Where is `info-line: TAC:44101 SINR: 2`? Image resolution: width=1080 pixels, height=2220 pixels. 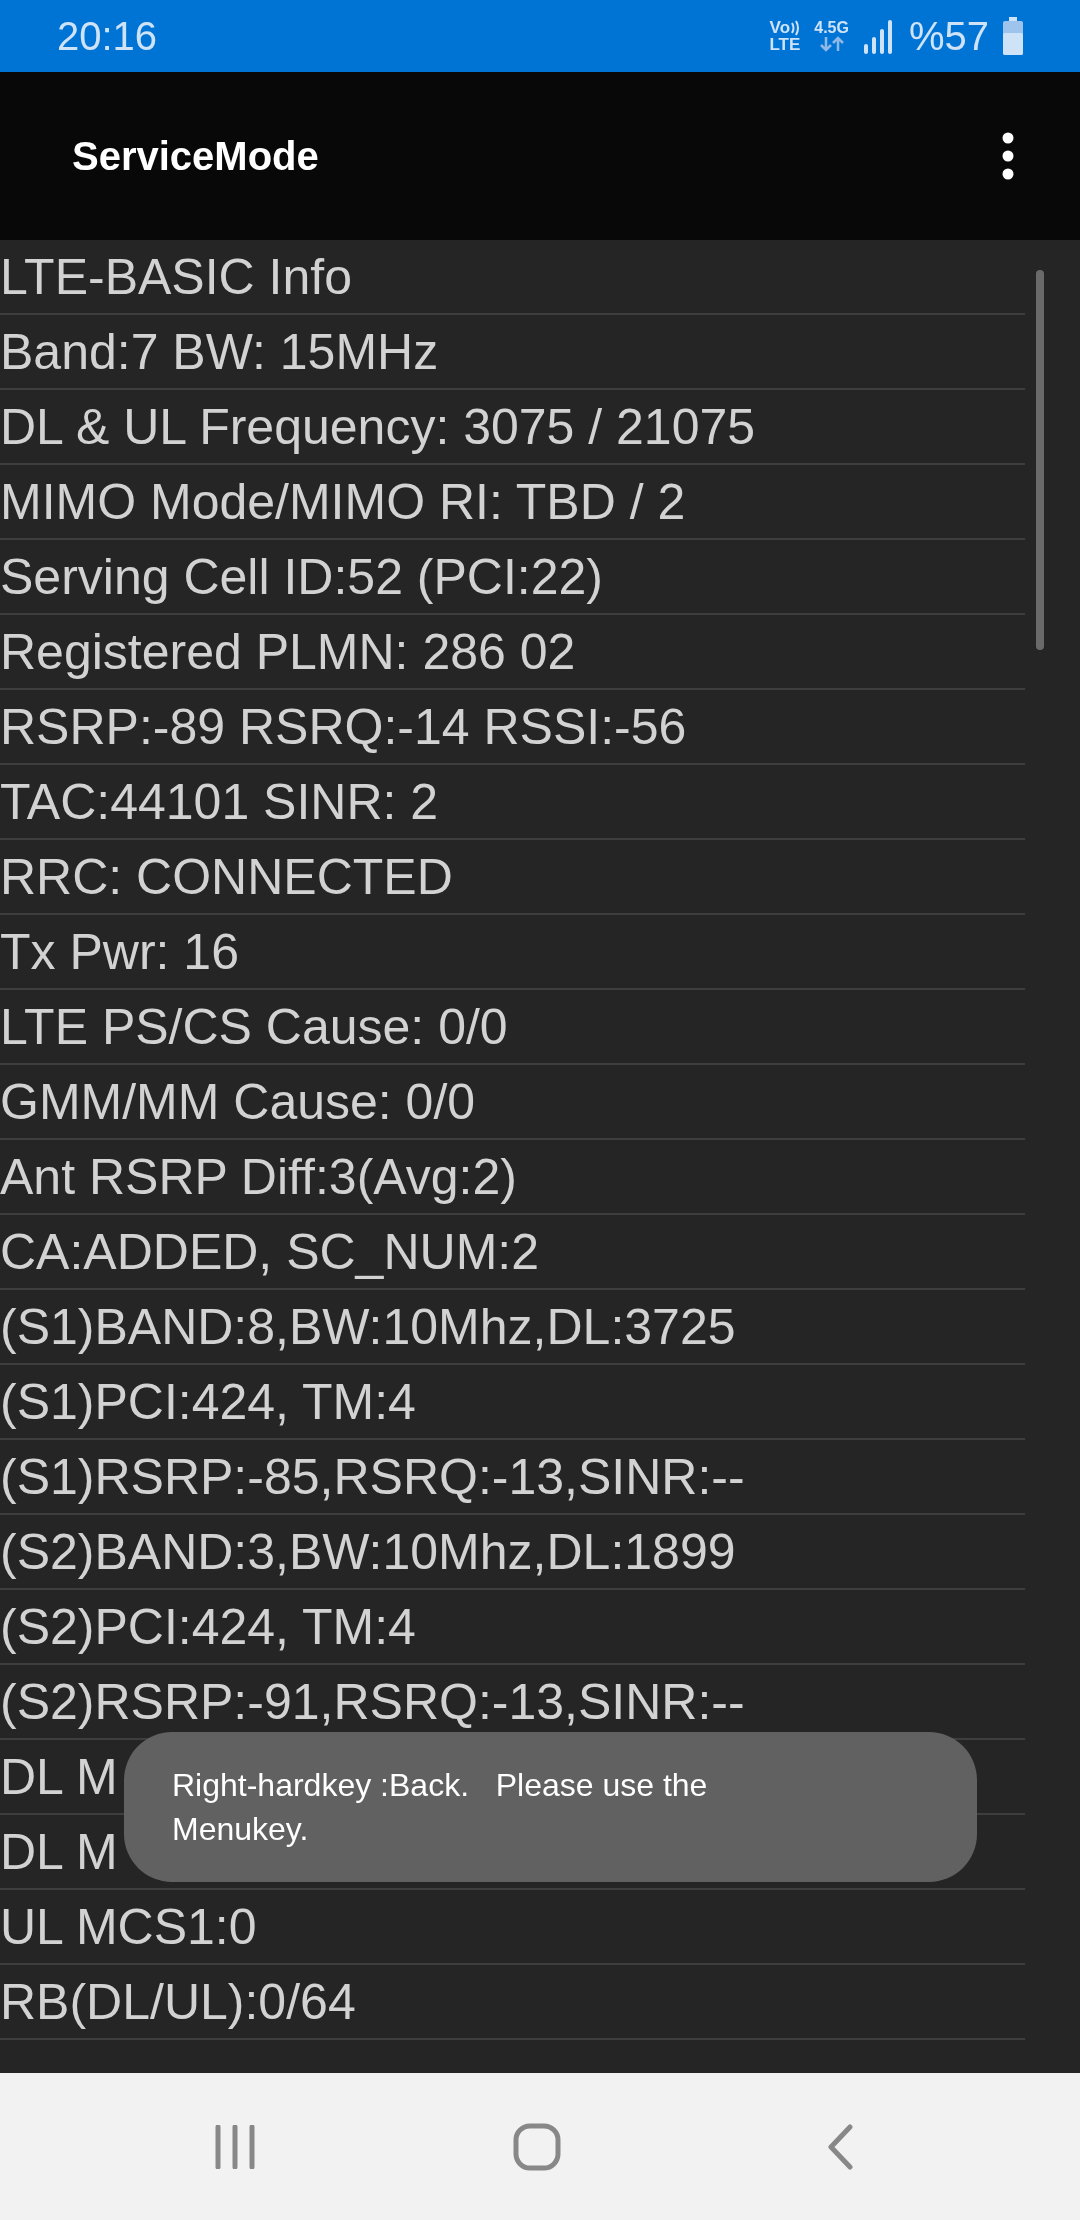 info-line: TAC:44101 SINR: 2 is located at coordinates (219, 801).